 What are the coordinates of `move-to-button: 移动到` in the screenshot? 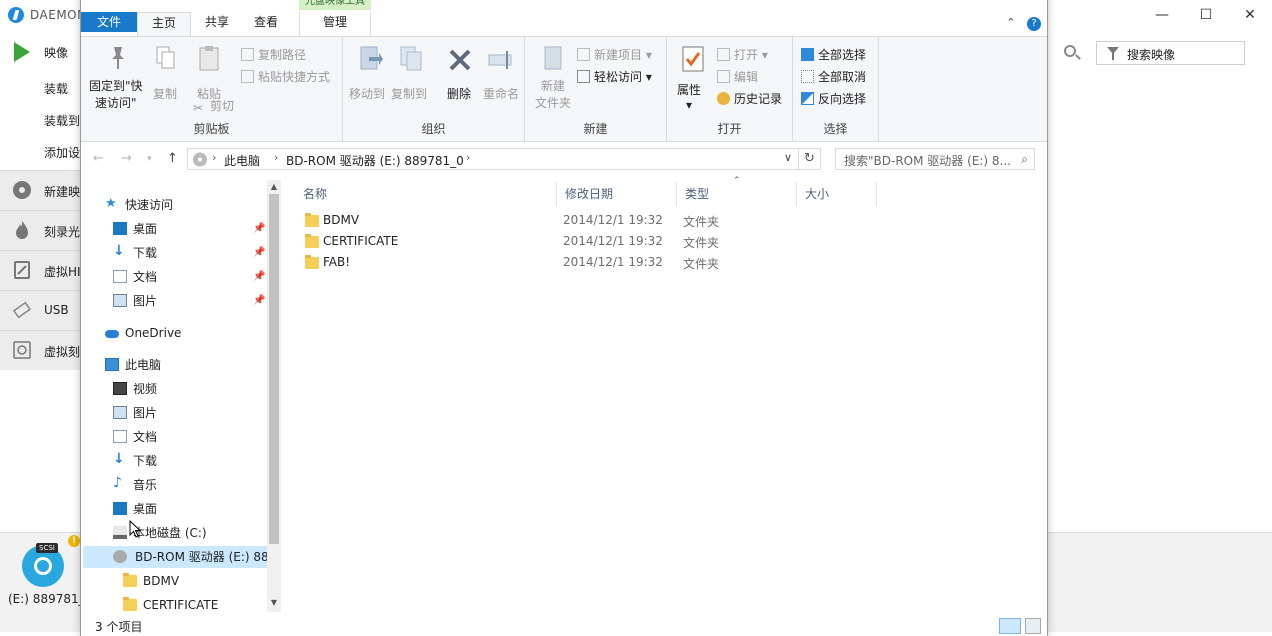 It's located at (367, 93).